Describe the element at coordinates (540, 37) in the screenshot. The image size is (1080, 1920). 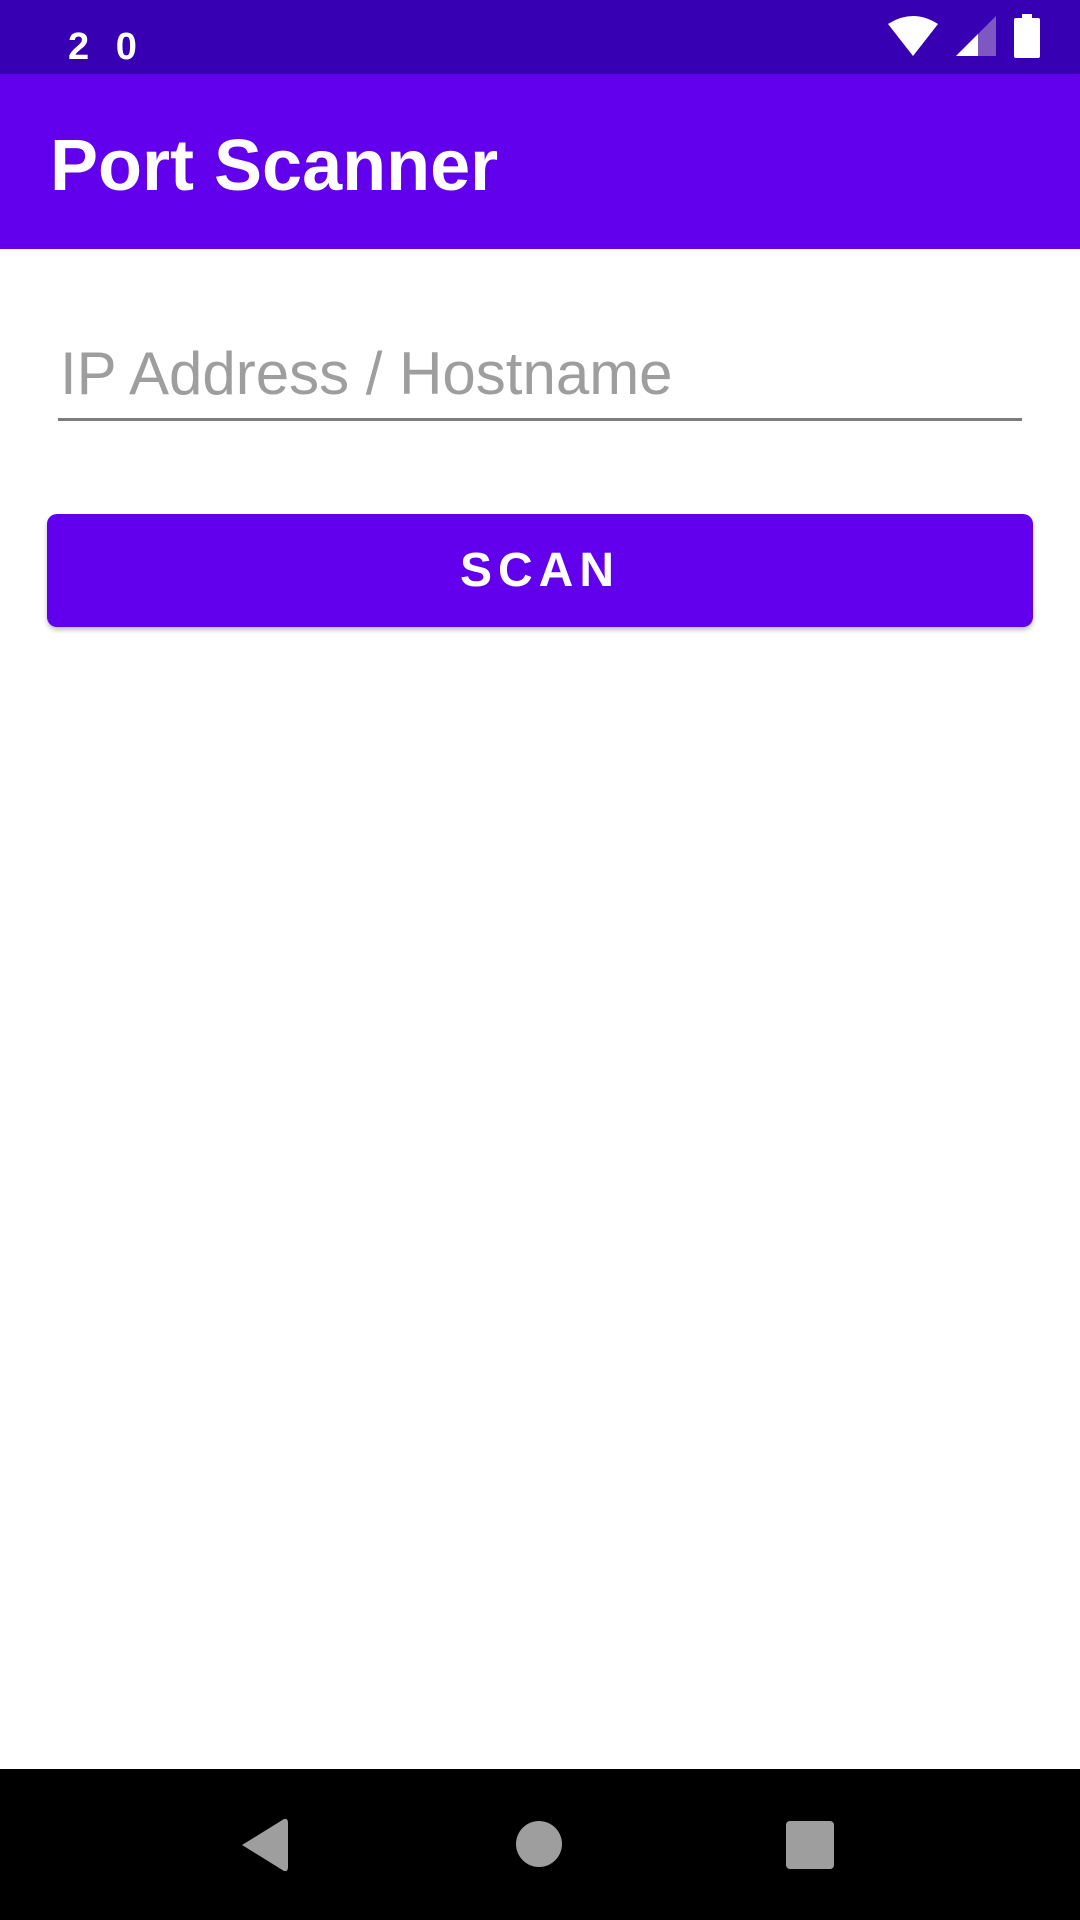
I see `status-bar: 2 0` at that location.